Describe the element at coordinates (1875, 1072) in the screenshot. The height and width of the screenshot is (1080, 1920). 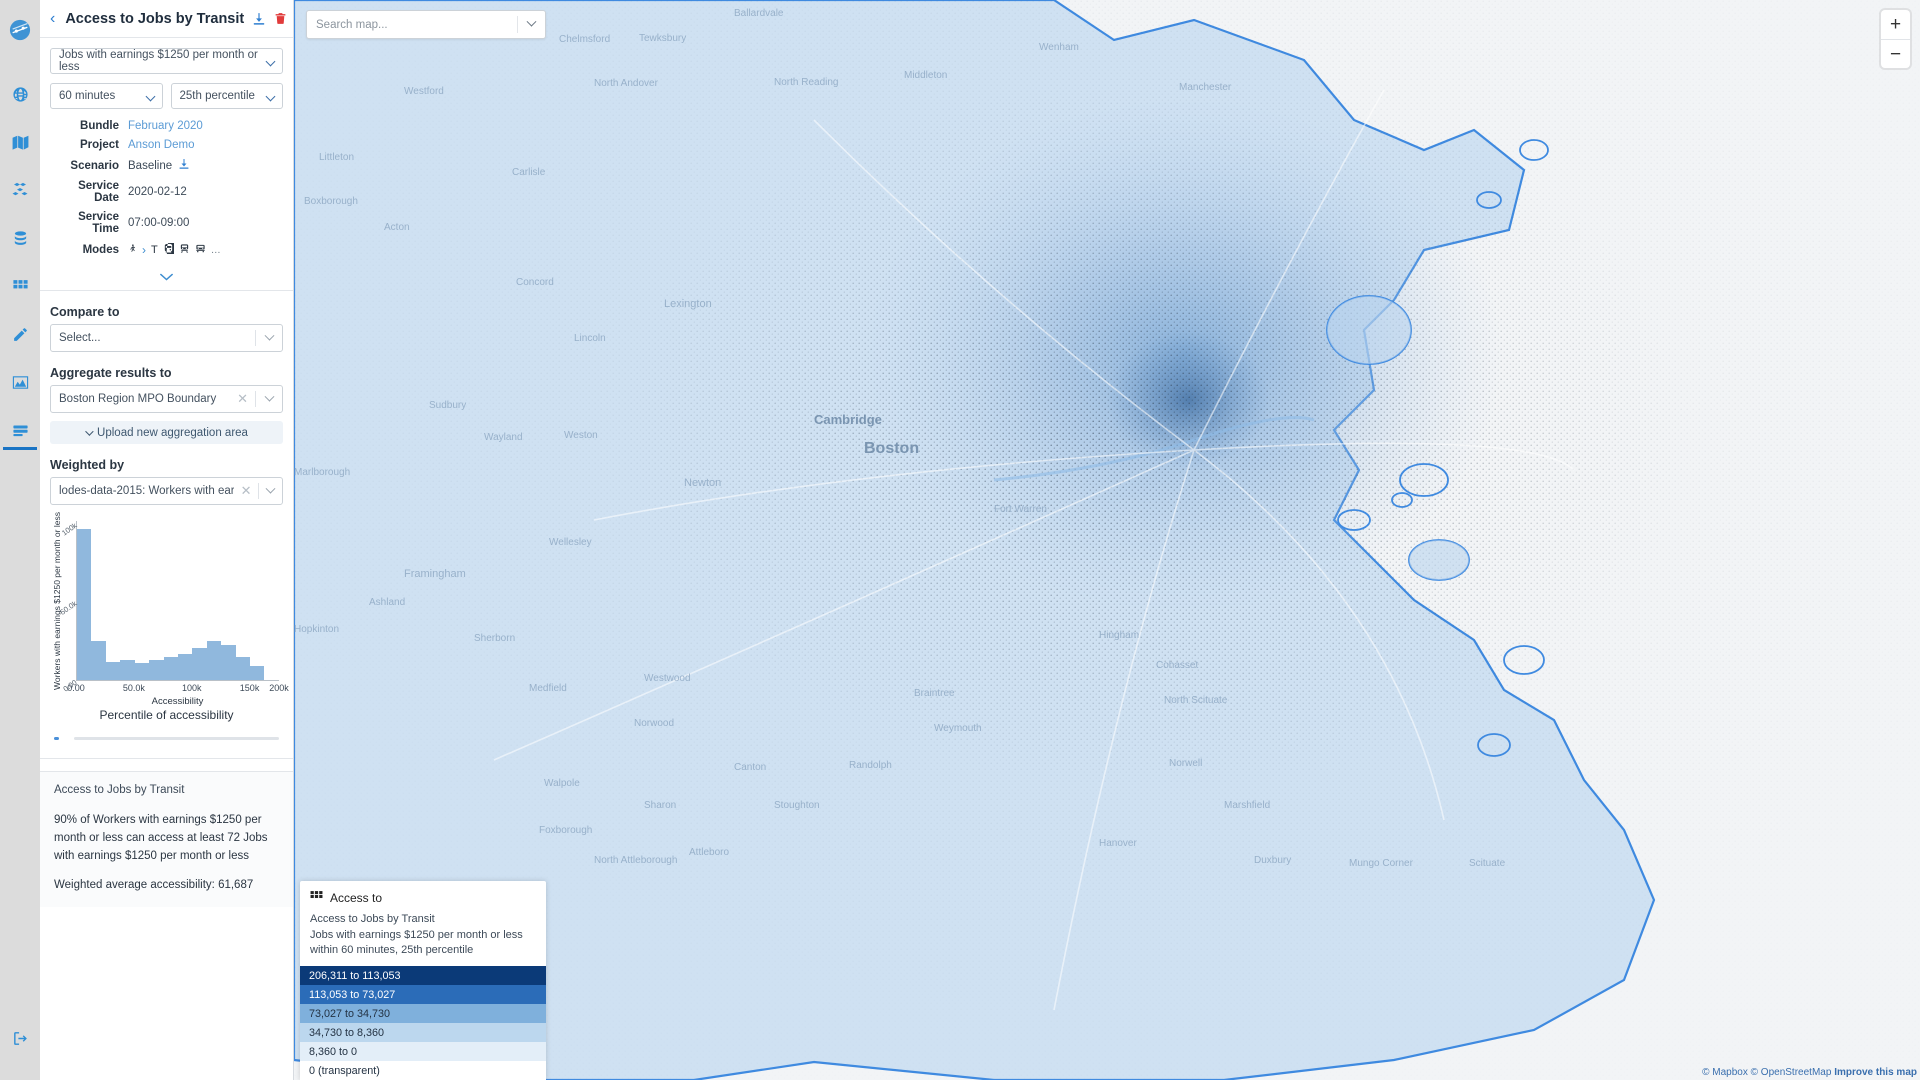
I see `attribution-improve: Improve this map` at that location.